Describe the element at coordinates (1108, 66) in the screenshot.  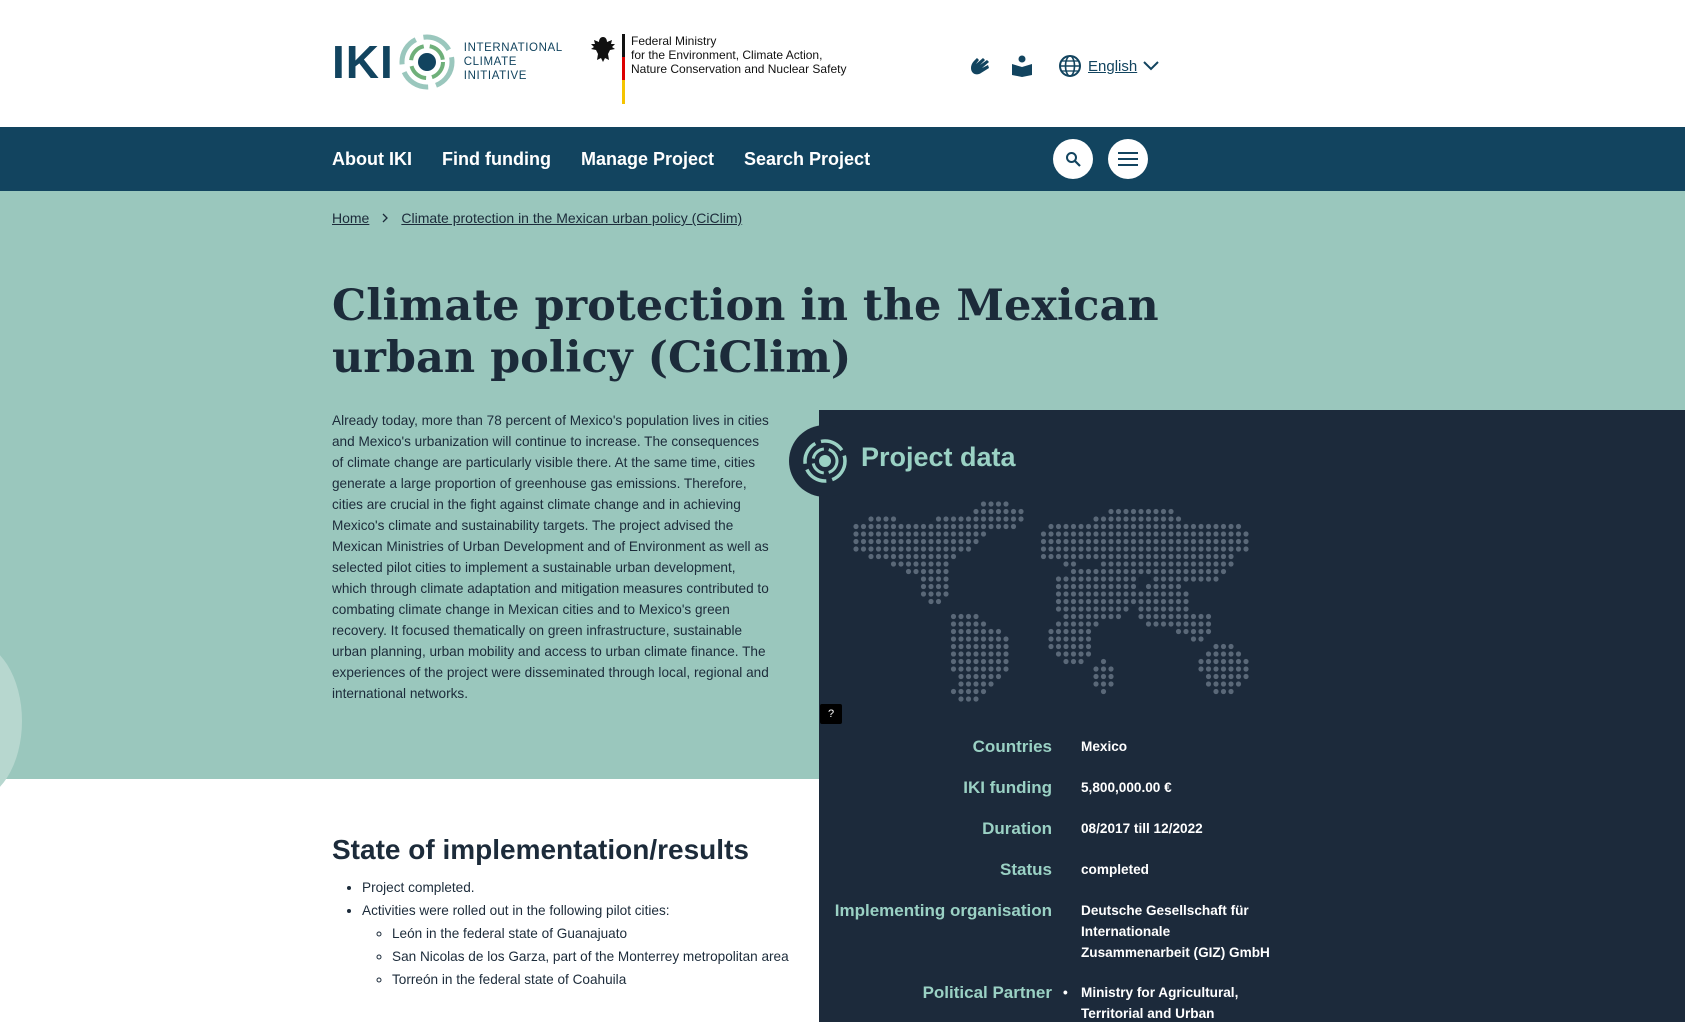
I see `language-selector: English` at that location.